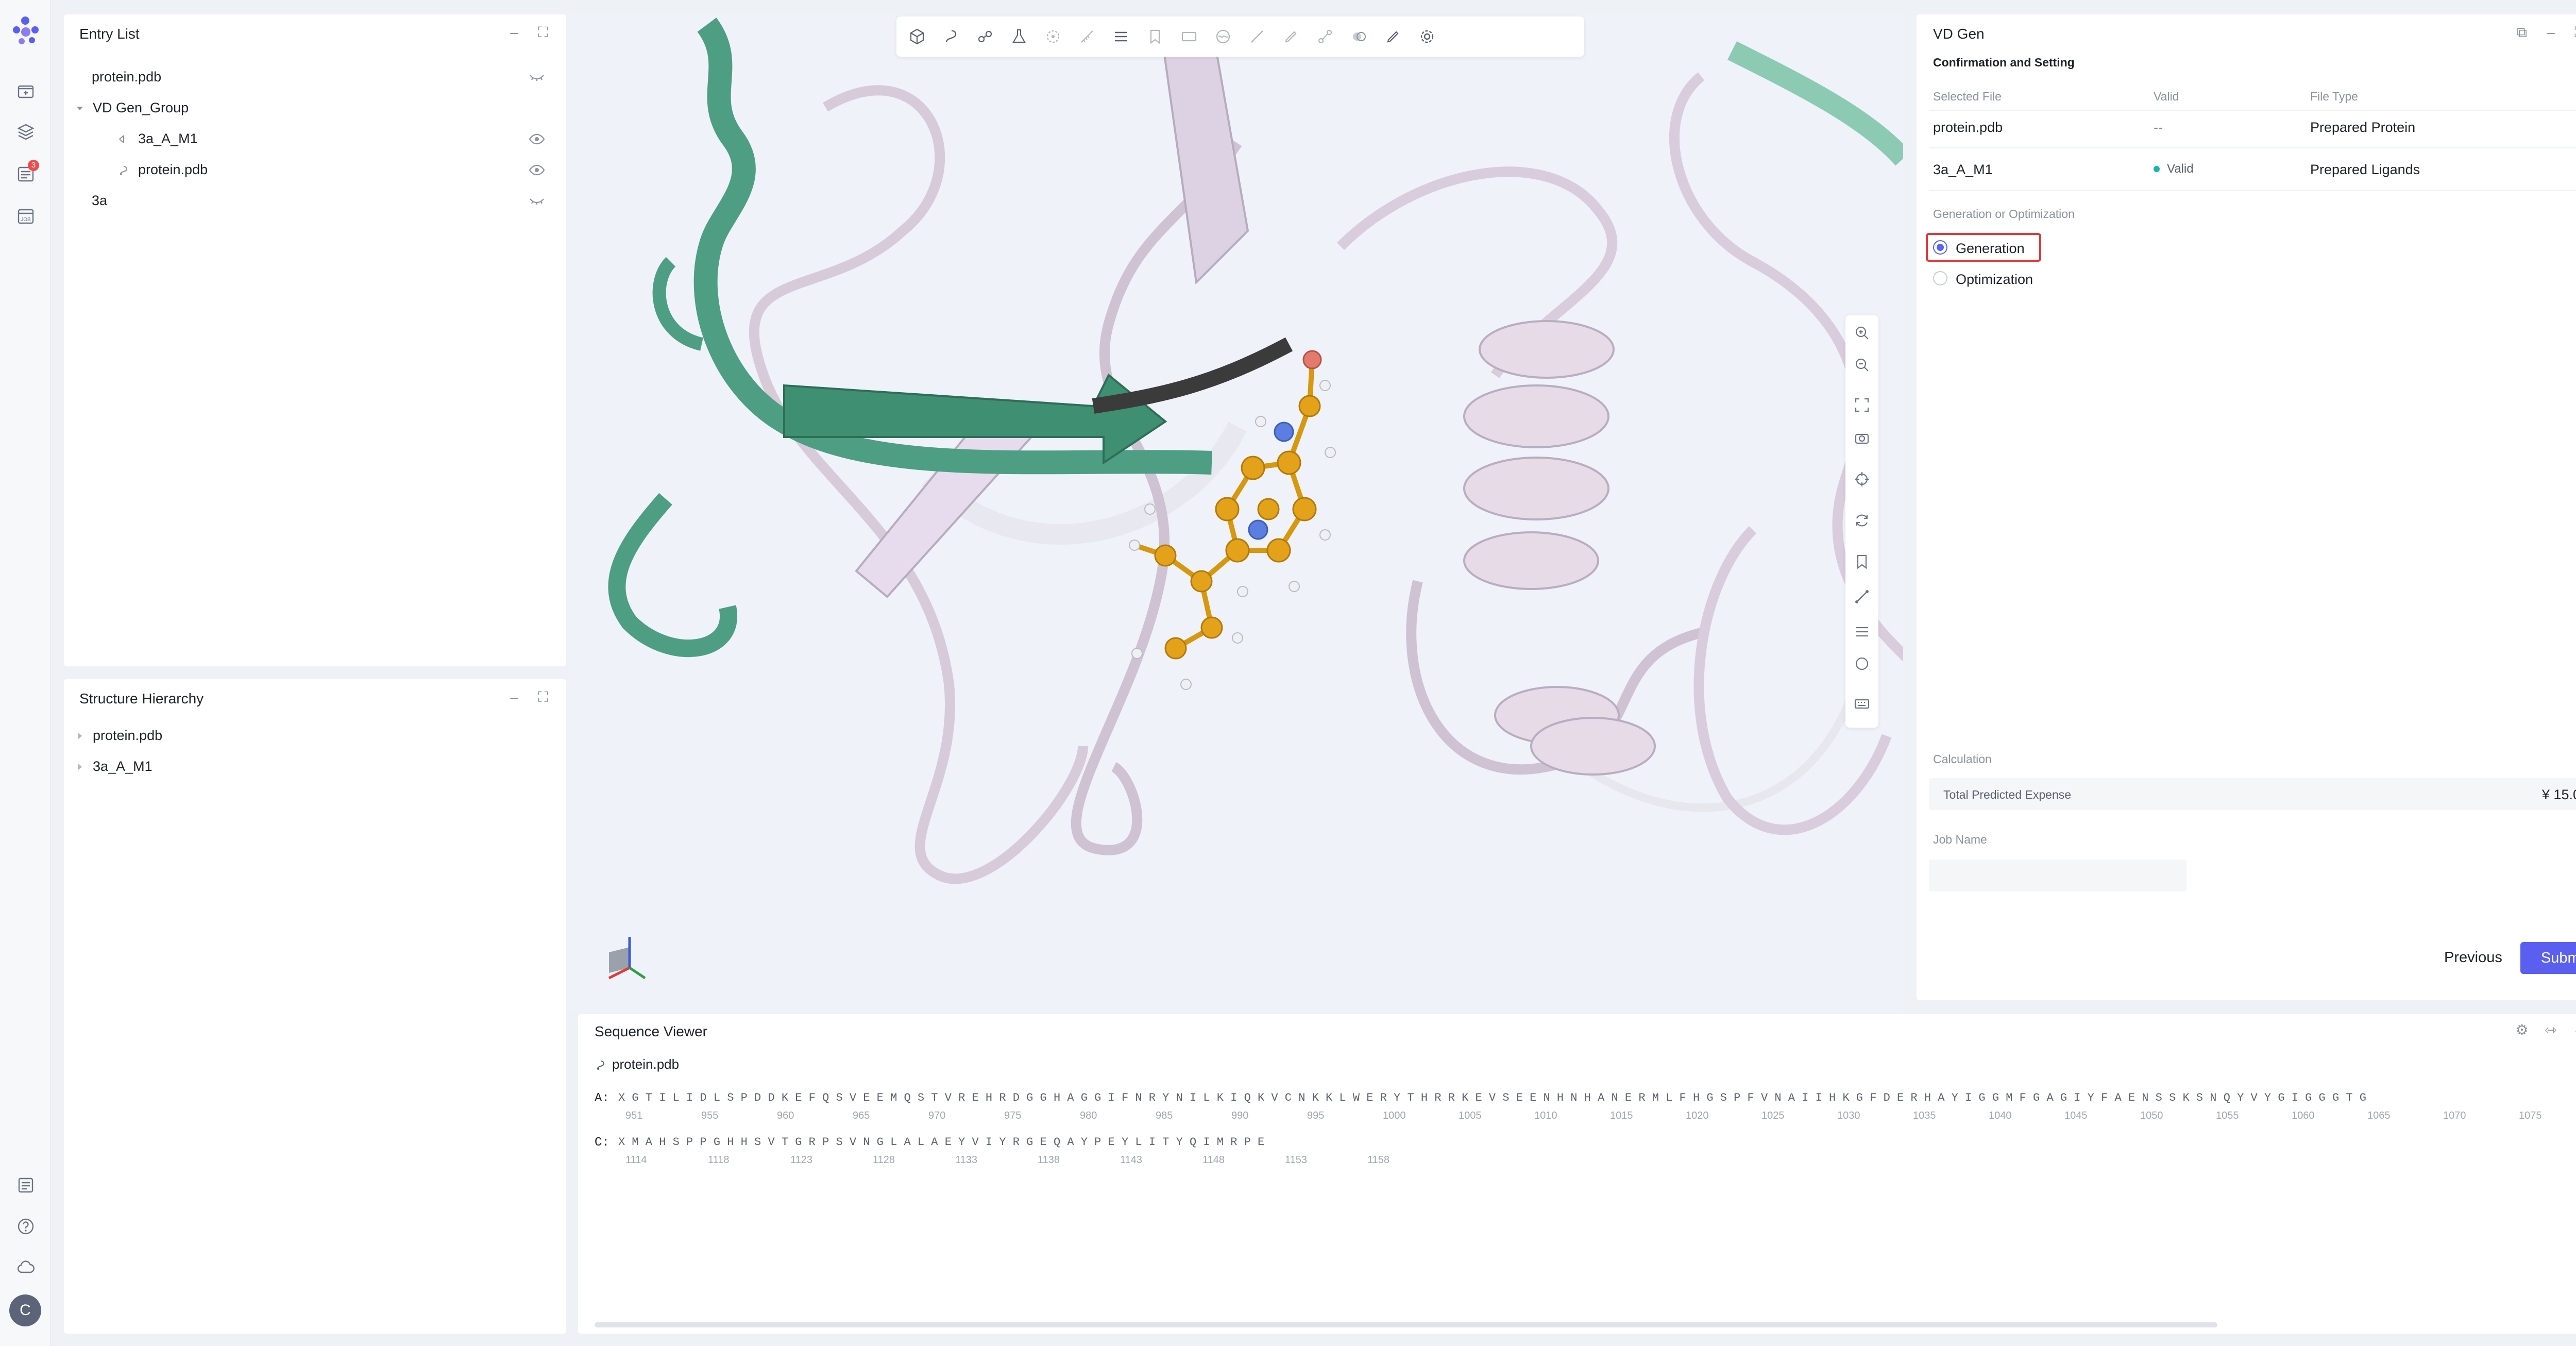 The image size is (2576, 1346). I want to click on residue-number: 1138, so click(1049, 1160).